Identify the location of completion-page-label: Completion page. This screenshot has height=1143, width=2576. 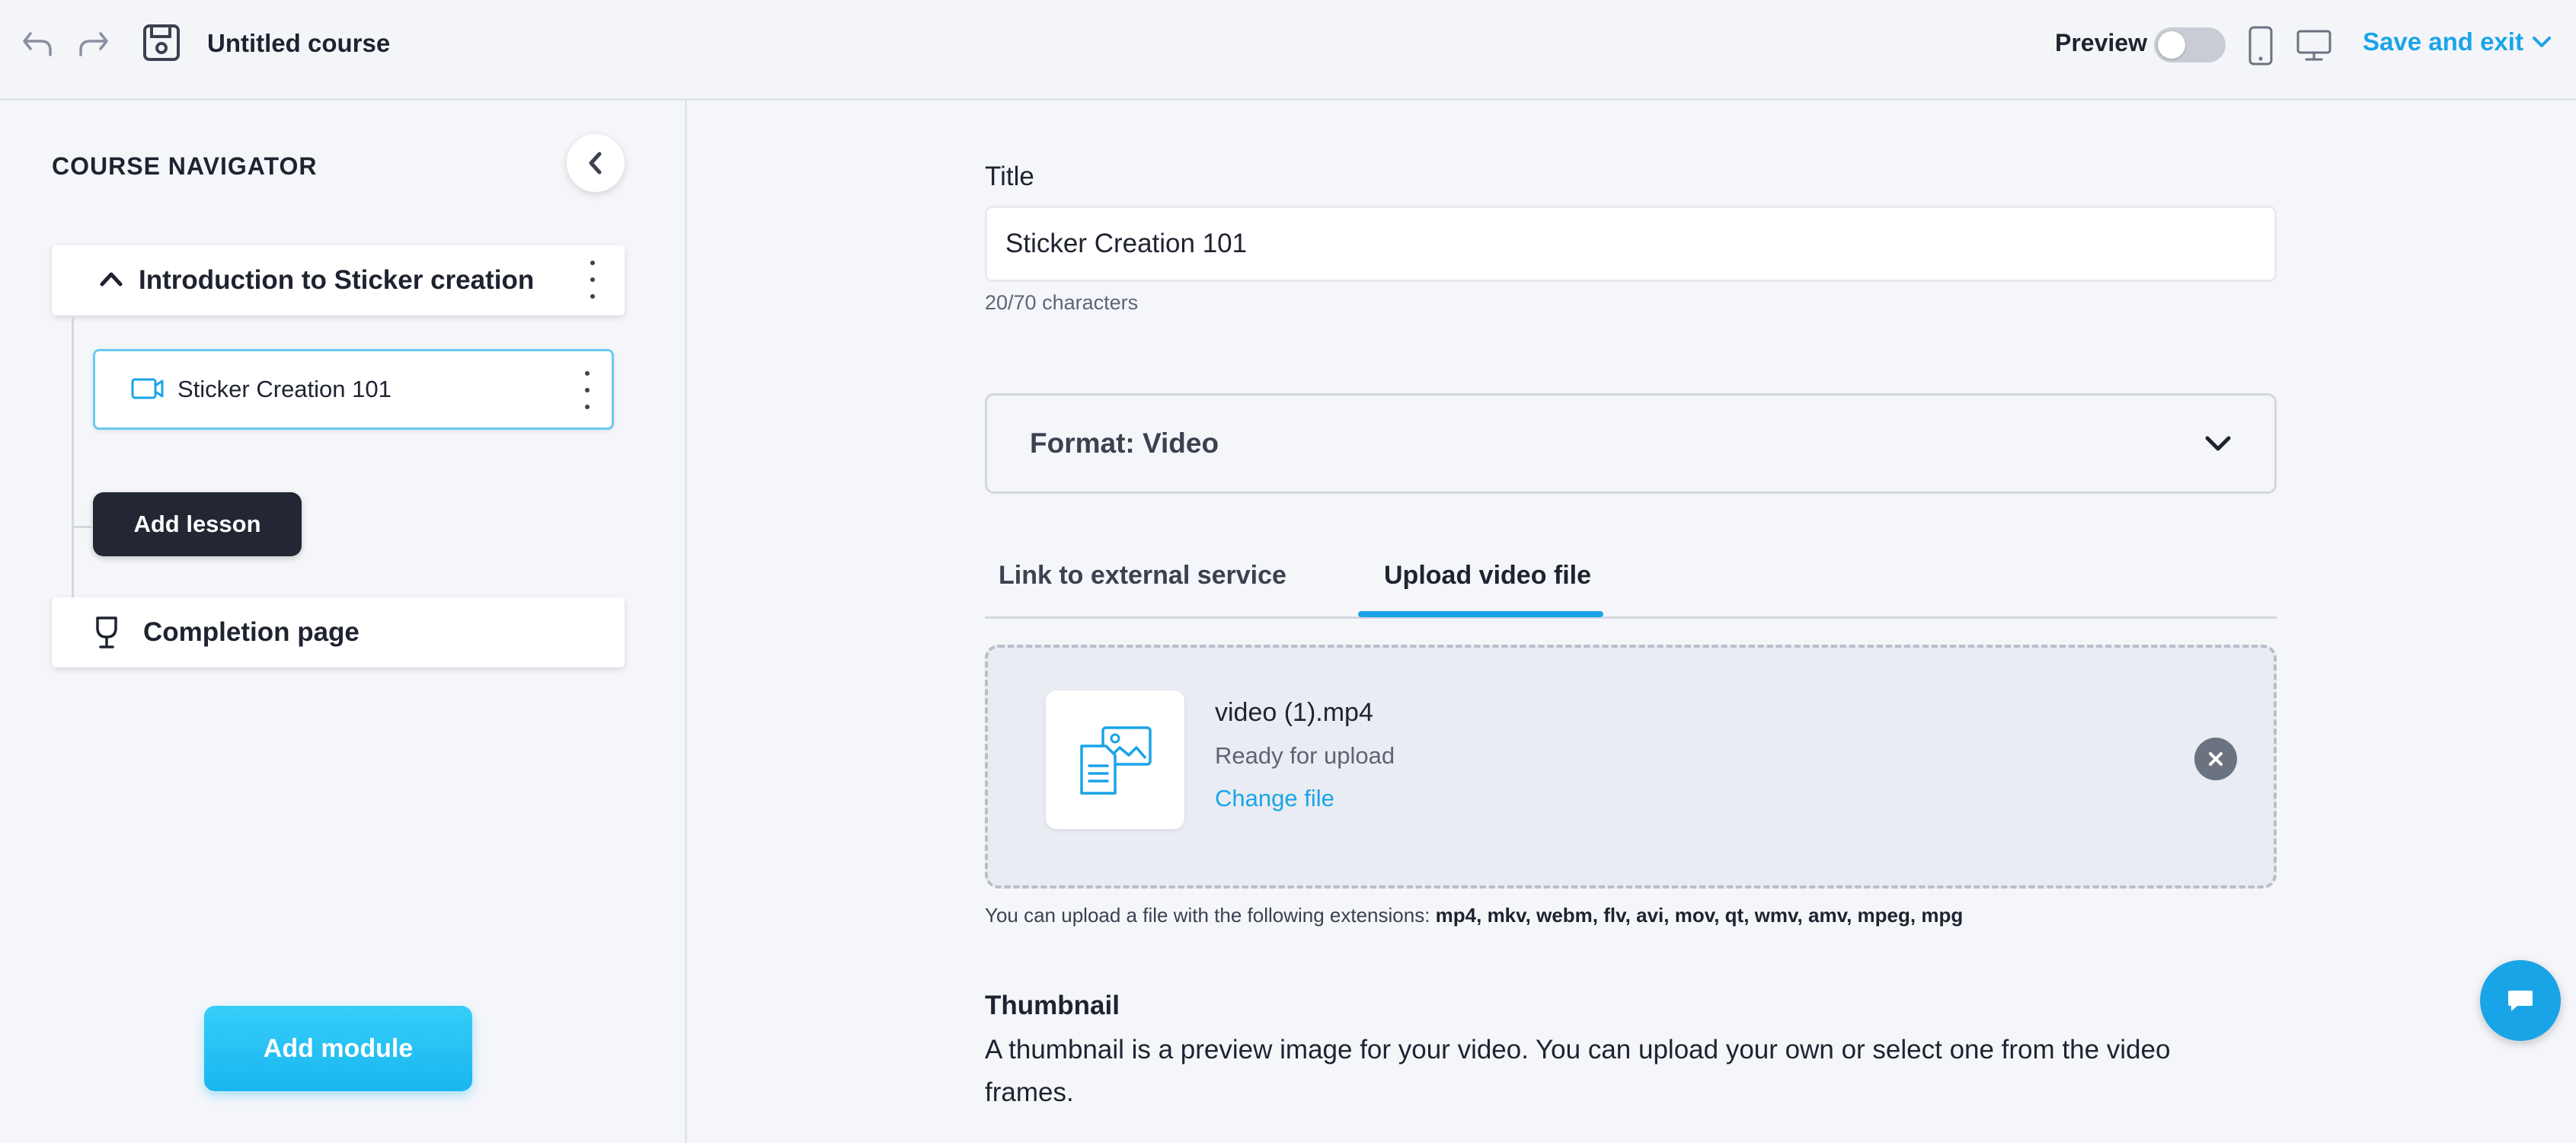
(251, 632).